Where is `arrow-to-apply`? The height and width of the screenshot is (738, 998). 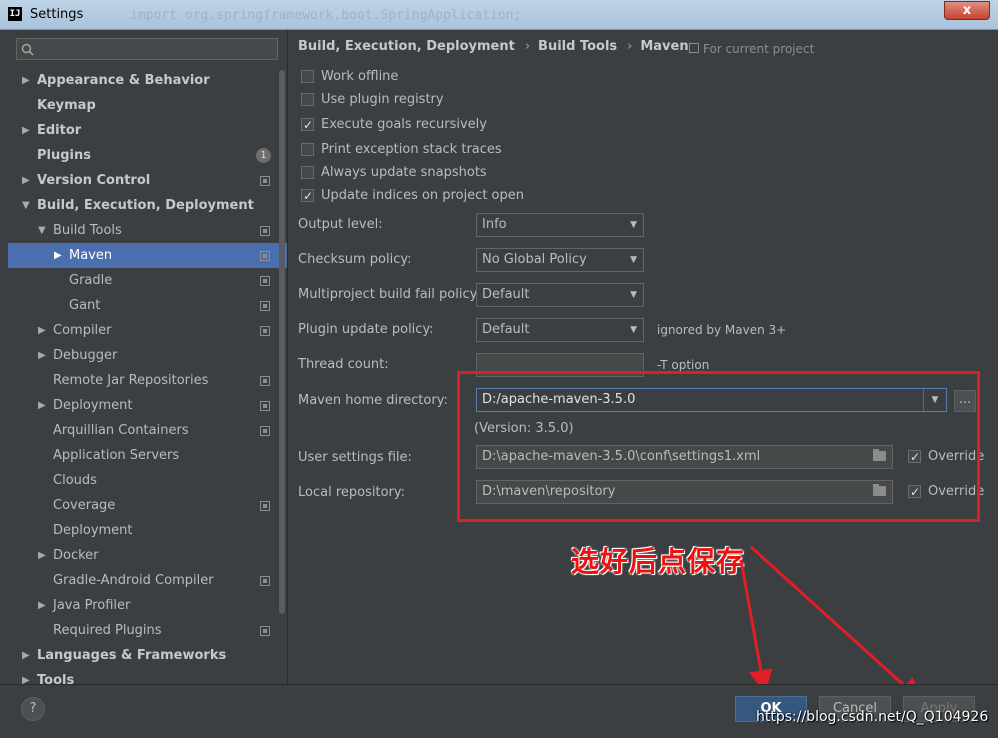 arrow-to-apply is located at coordinates (836, 624).